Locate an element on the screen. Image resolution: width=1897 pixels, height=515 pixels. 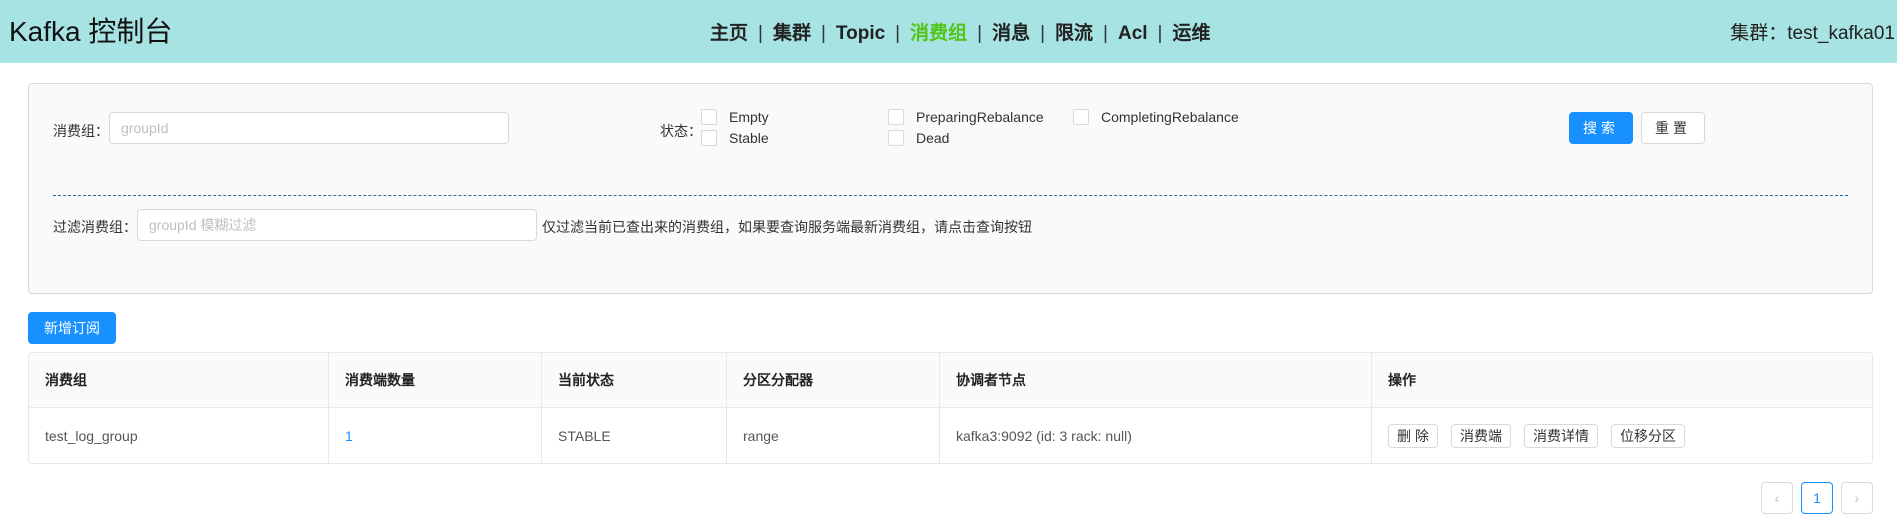
status-label: 状态： is located at coordinates (681, 131).